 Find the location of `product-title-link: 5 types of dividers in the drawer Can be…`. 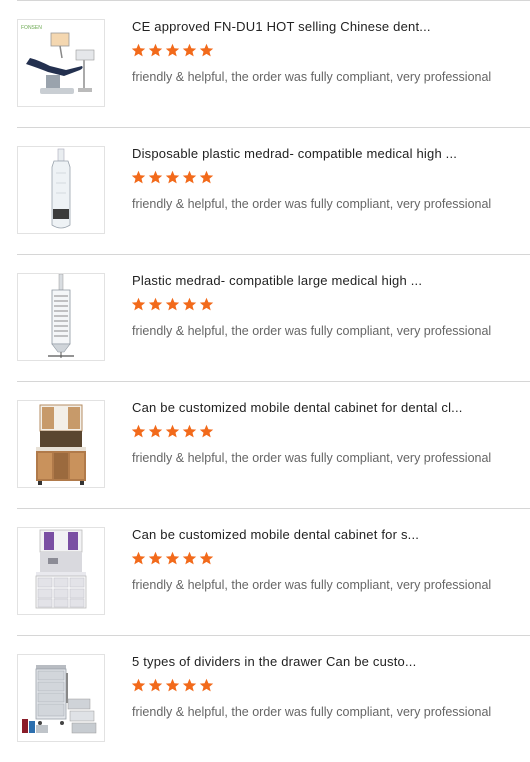

product-title-link: 5 types of dividers in the drawer Can be… is located at coordinates (322, 661).